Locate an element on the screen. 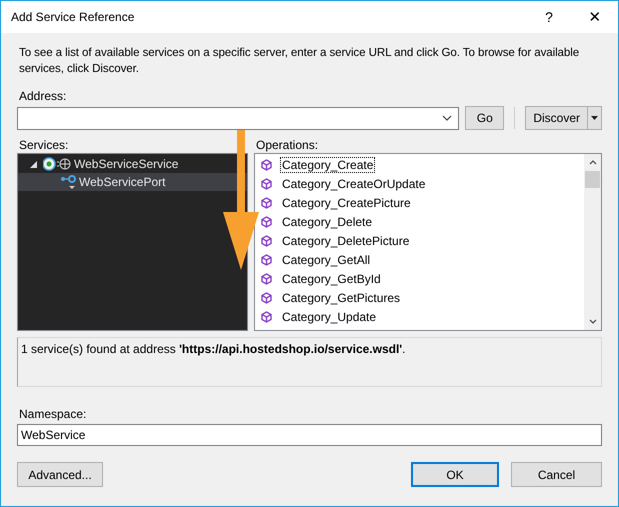  port-icon is located at coordinates (68, 182).